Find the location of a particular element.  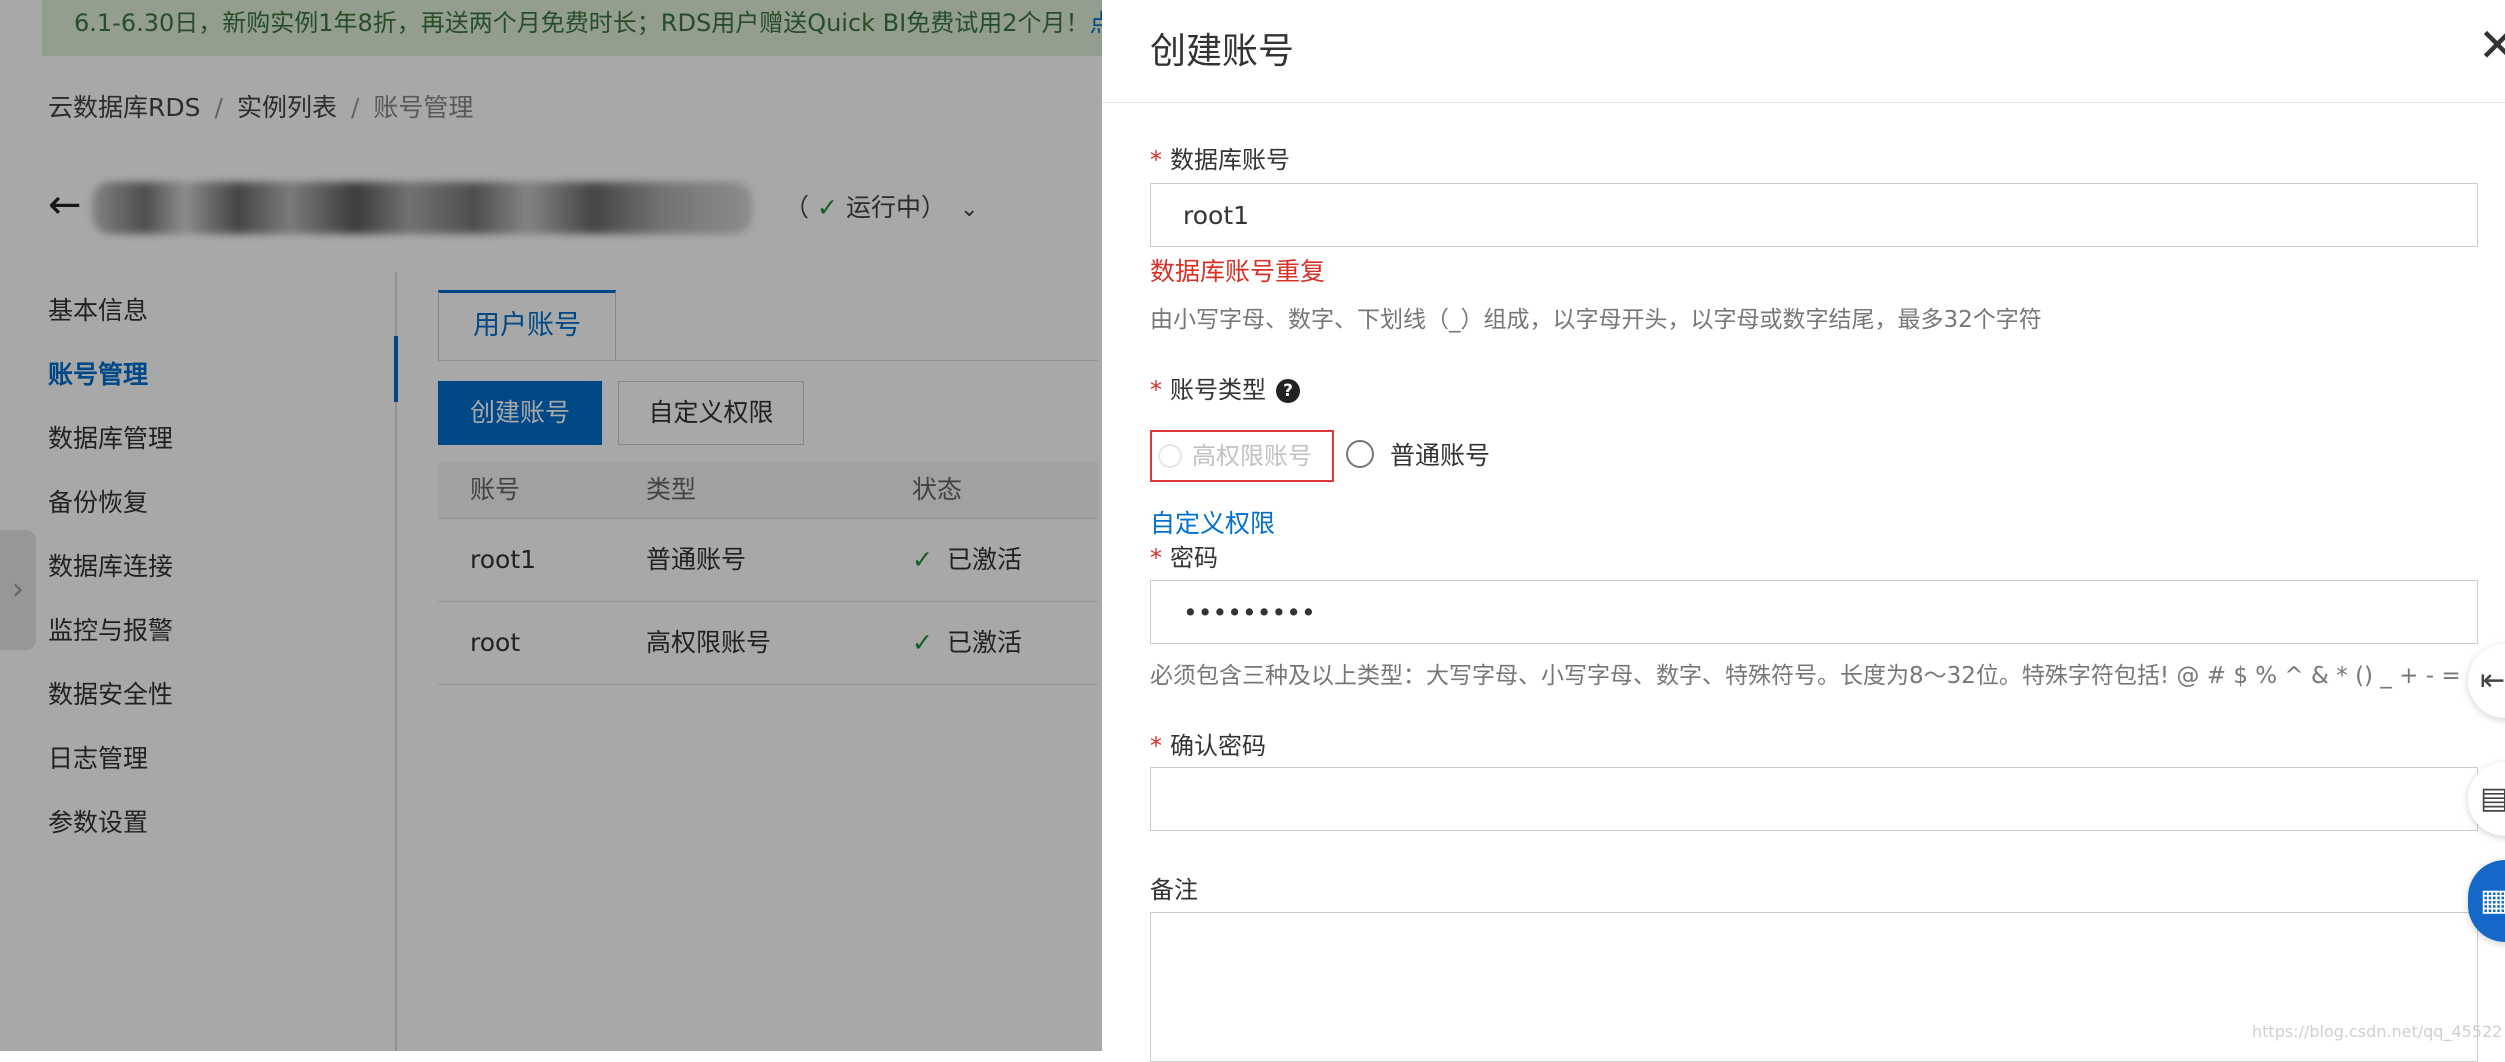

confirm-password-label: * 确认密码 is located at coordinates (1208, 746).